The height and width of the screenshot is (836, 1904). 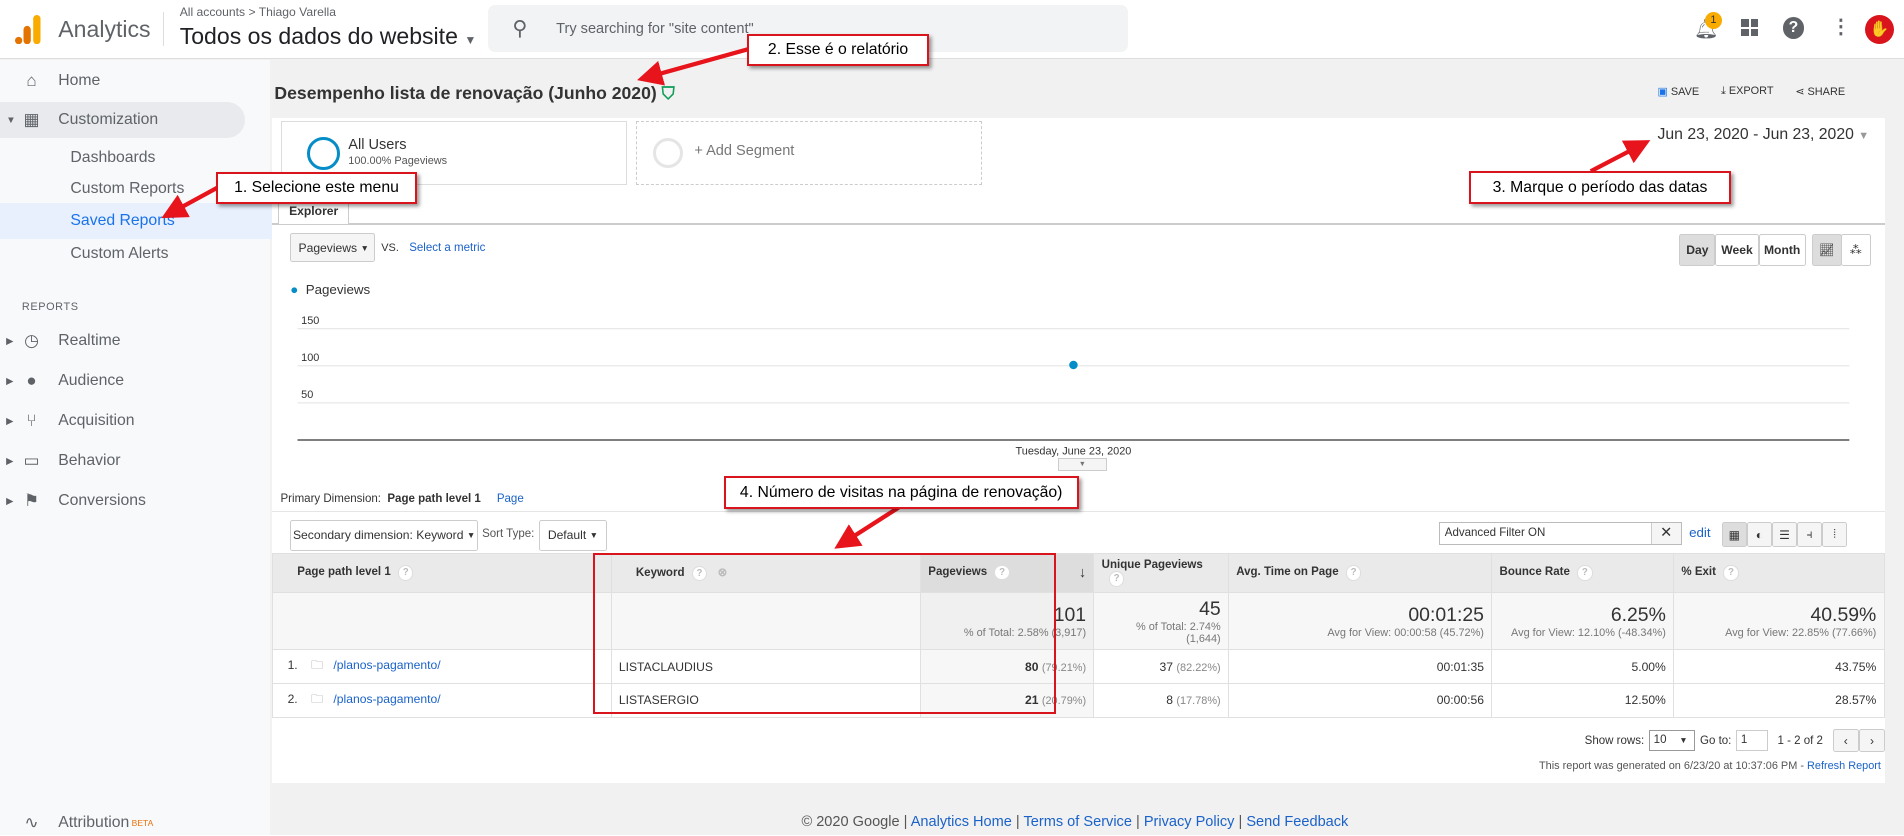 I want to click on annotation-1: 1. Selecione este menu, so click(x=316, y=188).